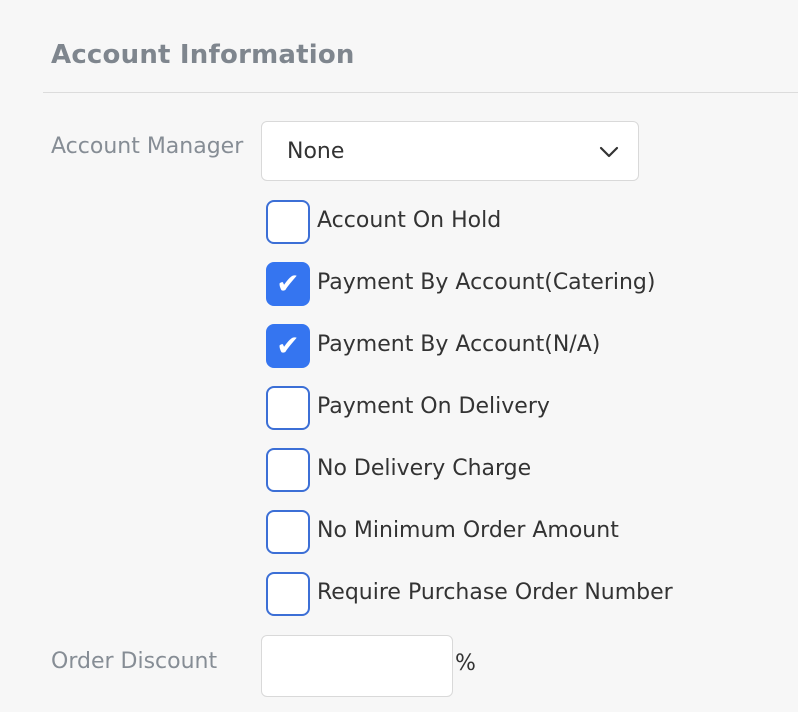  Describe the element at coordinates (495, 592) in the screenshot. I see `option-label: Require Purchase Order Number` at that location.